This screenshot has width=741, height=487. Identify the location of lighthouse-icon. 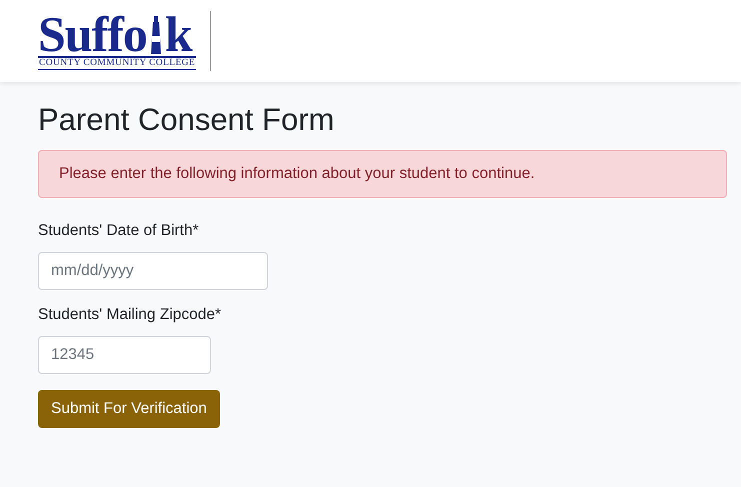
(155, 34).